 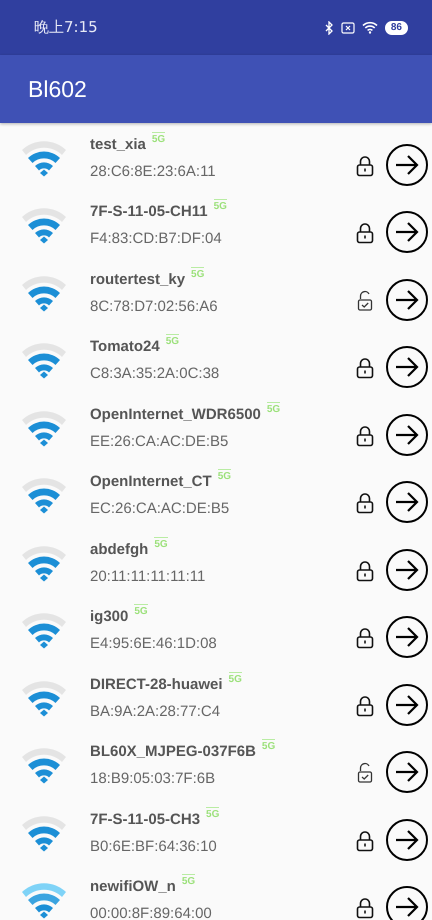 What do you see at coordinates (151, 481) in the screenshot?
I see `network-name: OpenInternet_CT` at bounding box center [151, 481].